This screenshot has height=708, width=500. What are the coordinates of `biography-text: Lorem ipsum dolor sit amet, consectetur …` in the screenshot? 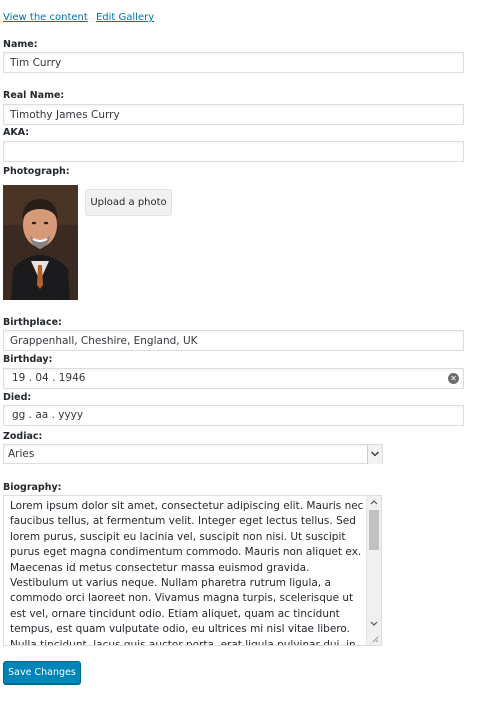 It's located at (187, 573).